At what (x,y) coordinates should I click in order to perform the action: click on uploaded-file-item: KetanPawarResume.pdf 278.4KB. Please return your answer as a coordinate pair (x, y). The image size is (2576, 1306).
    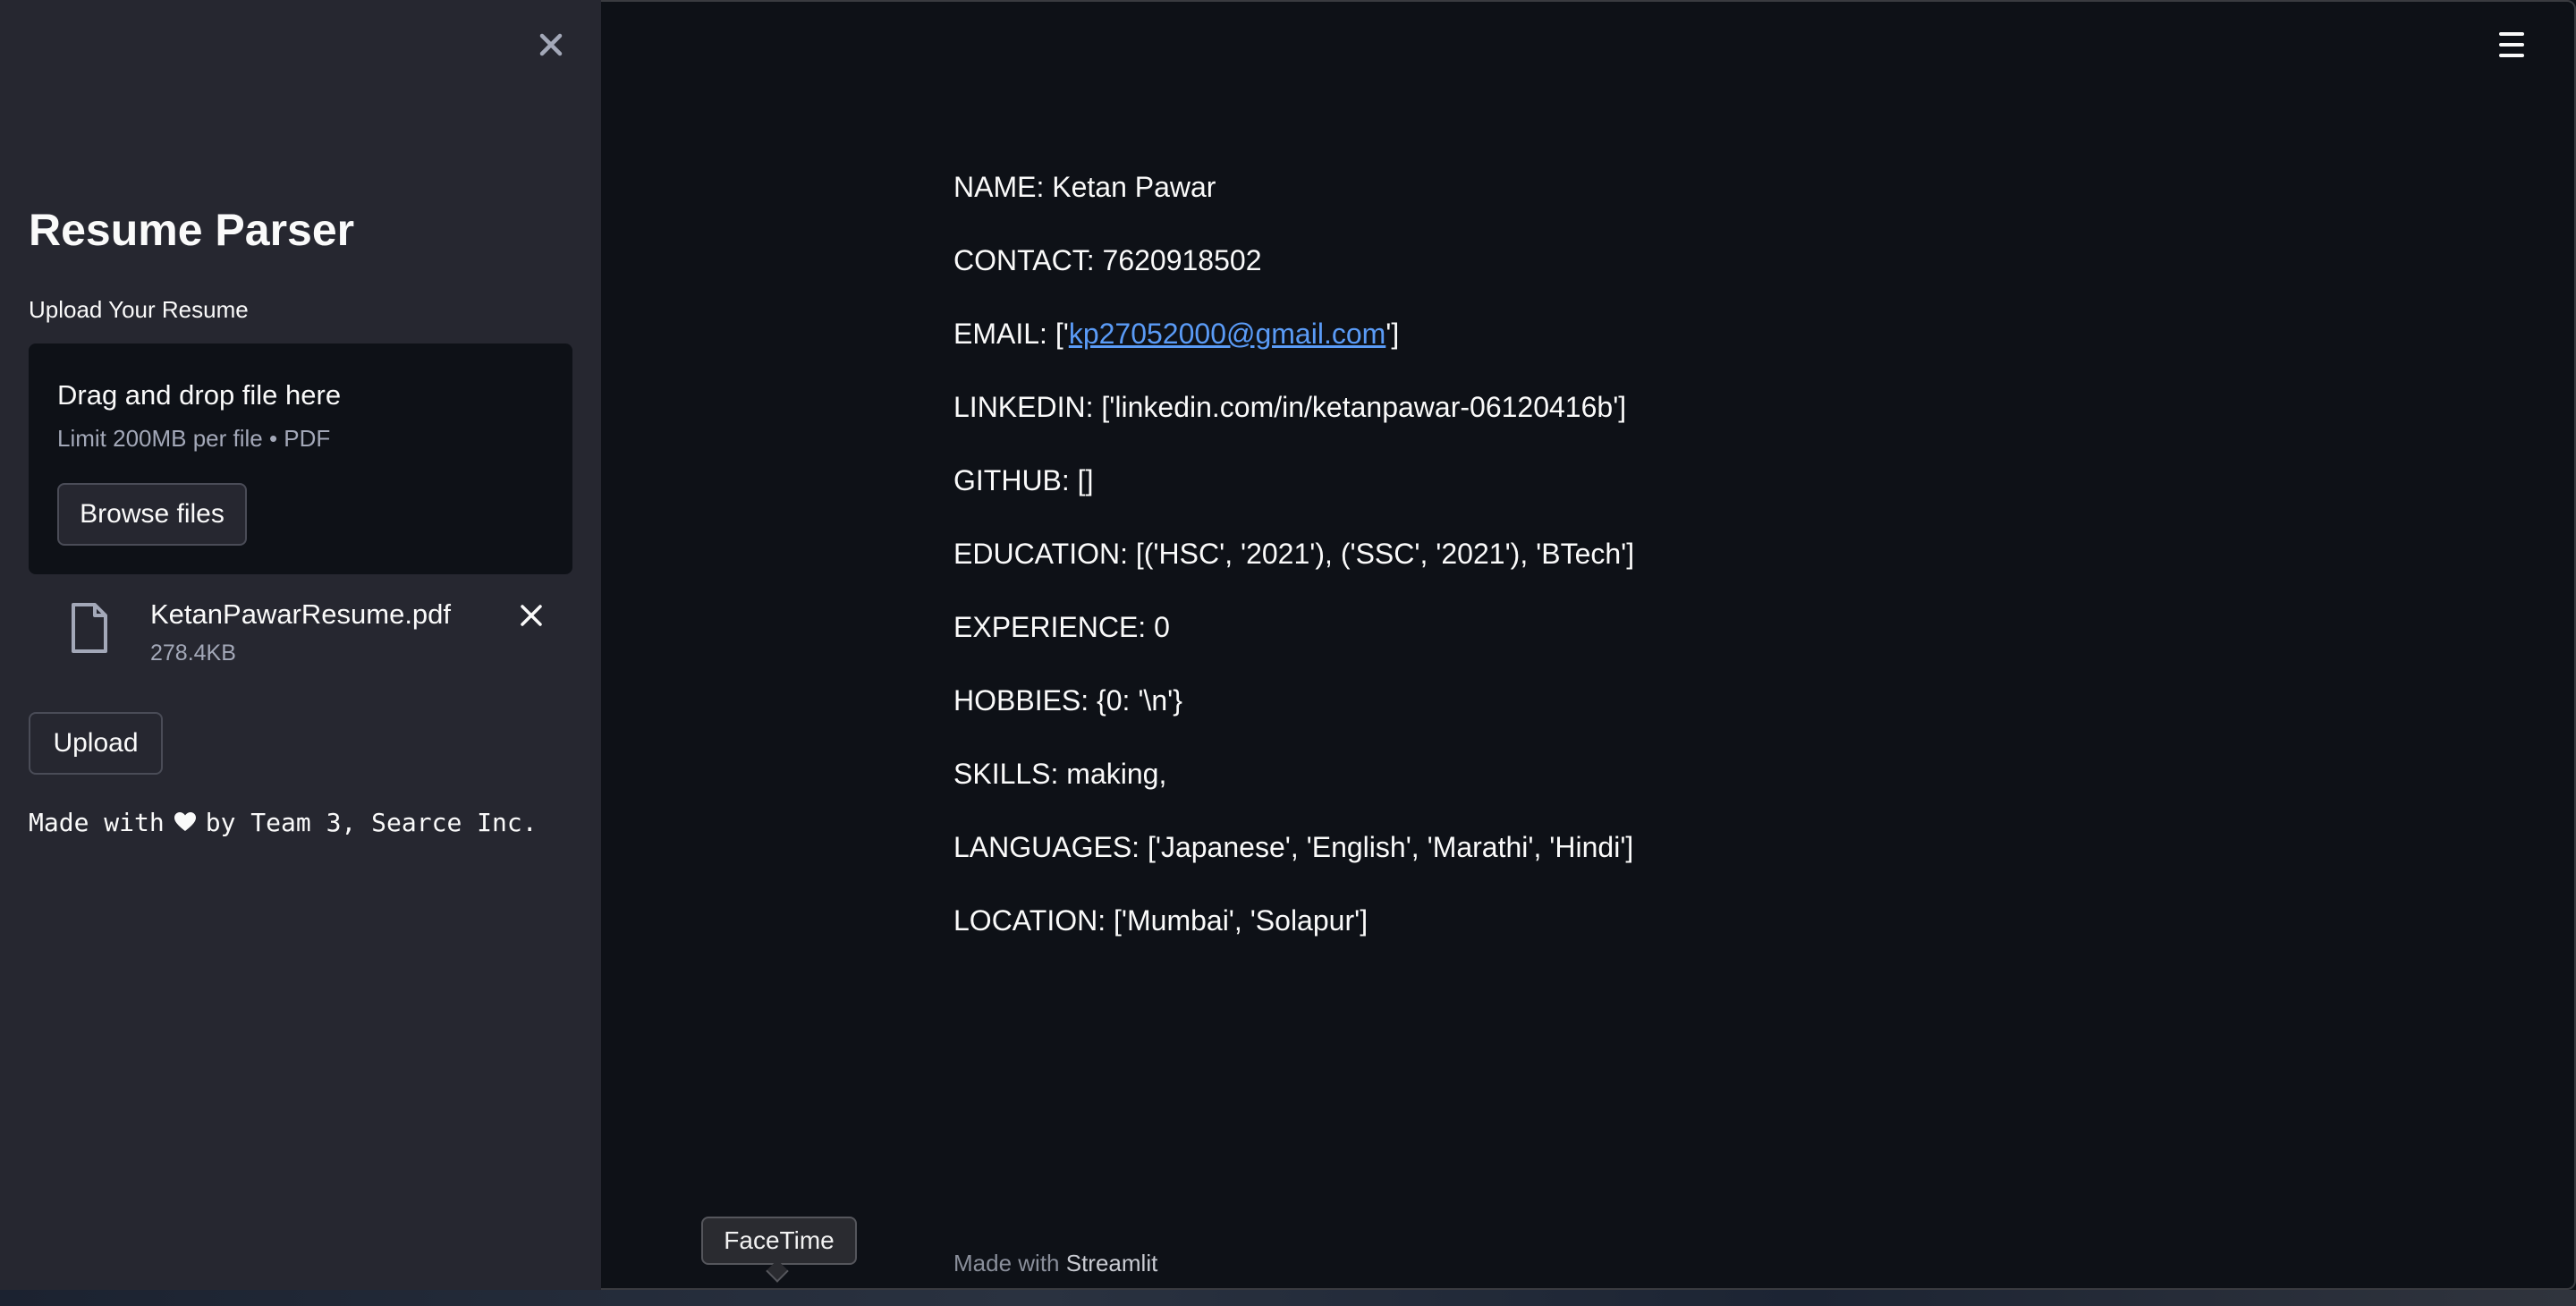
    Looking at the image, I should click on (300, 630).